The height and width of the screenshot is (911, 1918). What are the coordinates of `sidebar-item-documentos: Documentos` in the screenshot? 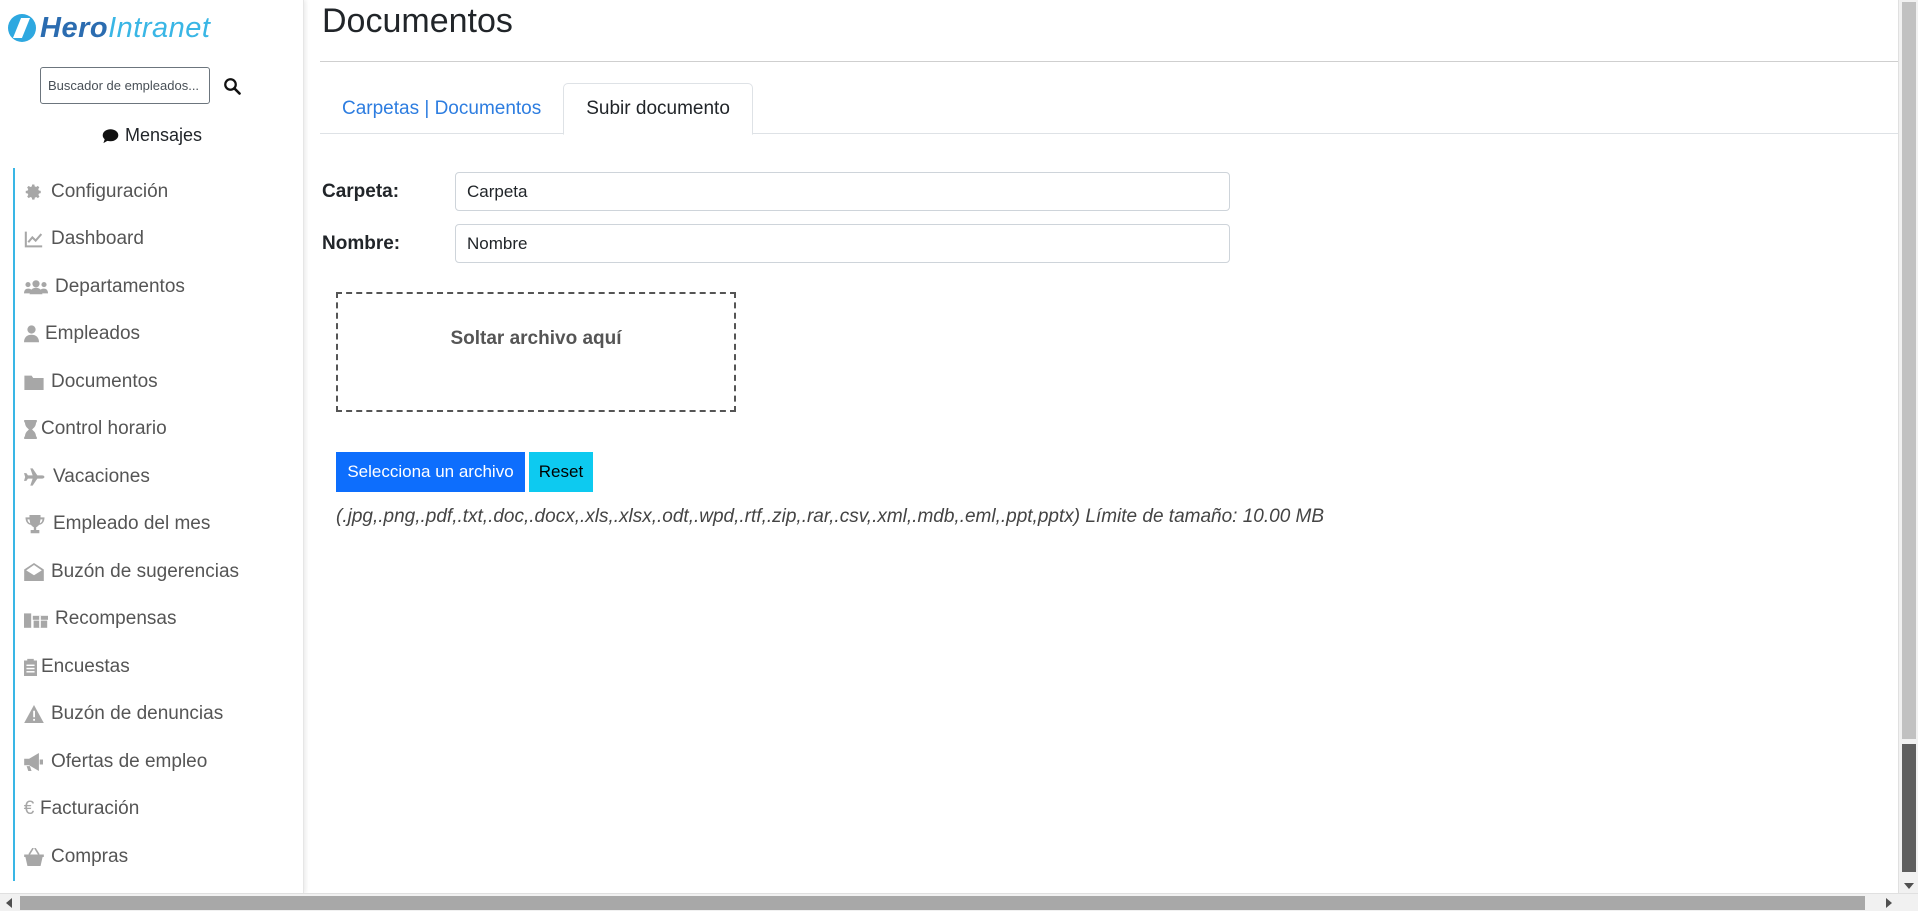 It's located at (158, 382).